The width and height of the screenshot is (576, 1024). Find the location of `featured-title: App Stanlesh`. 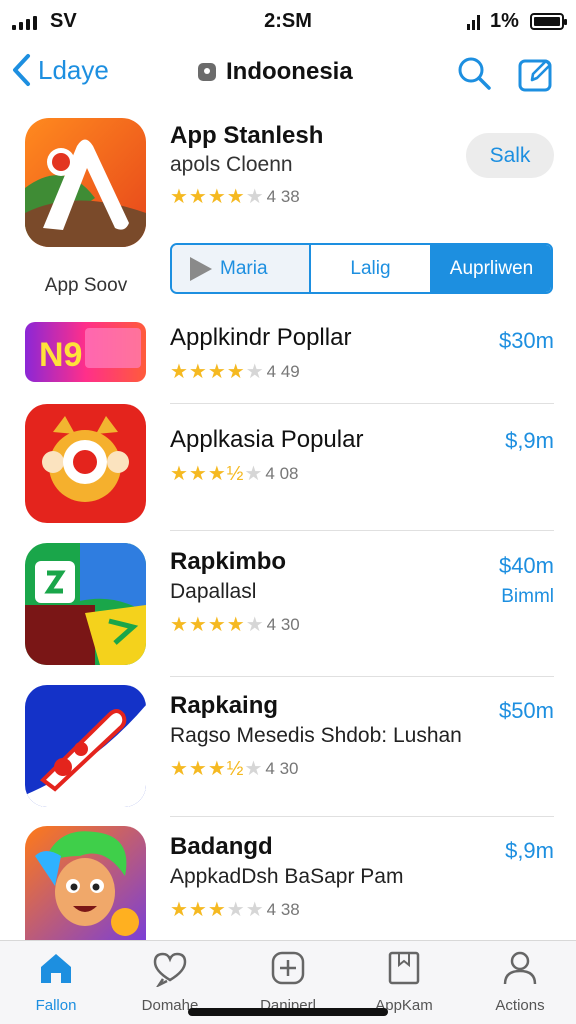

featured-title: App Stanlesh is located at coordinates (246, 136).